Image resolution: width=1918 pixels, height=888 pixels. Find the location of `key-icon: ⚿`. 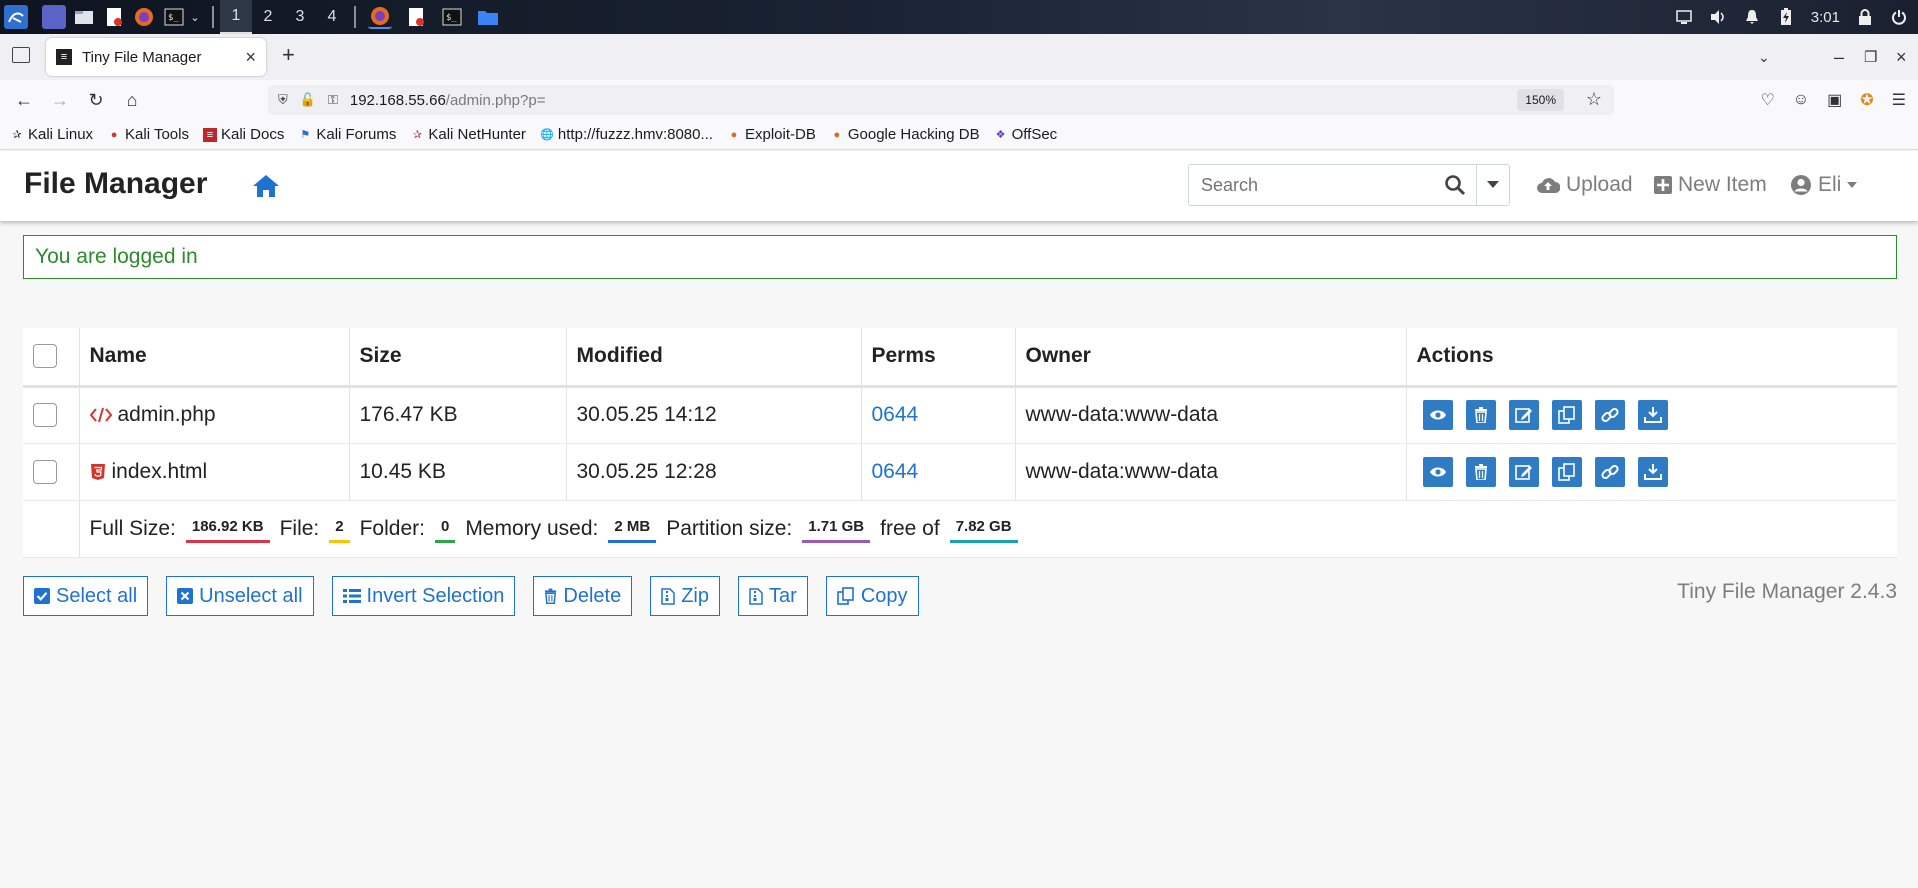

key-icon: ⚿ is located at coordinates (333, 100).